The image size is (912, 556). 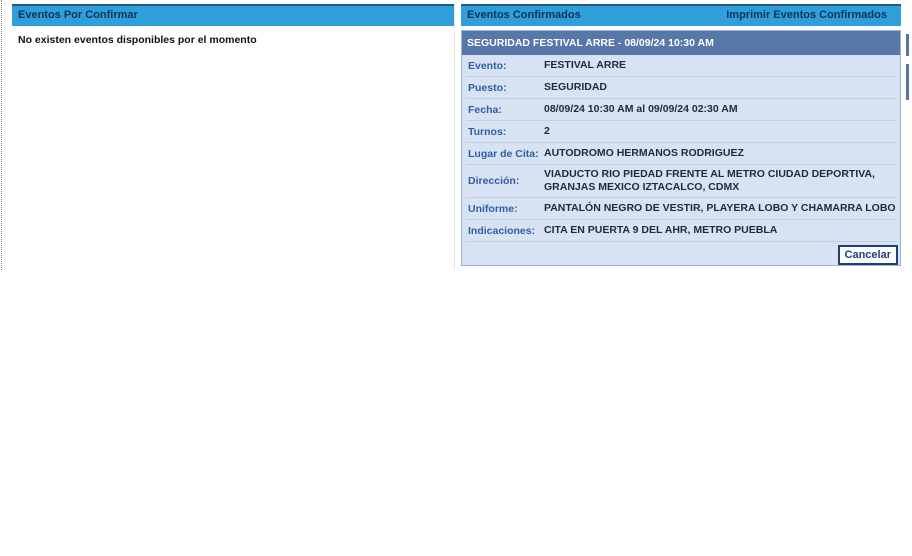 I want to click on detail-row-evento: Evento: FESTIVAL ARRE, so click(x=681, y=66).